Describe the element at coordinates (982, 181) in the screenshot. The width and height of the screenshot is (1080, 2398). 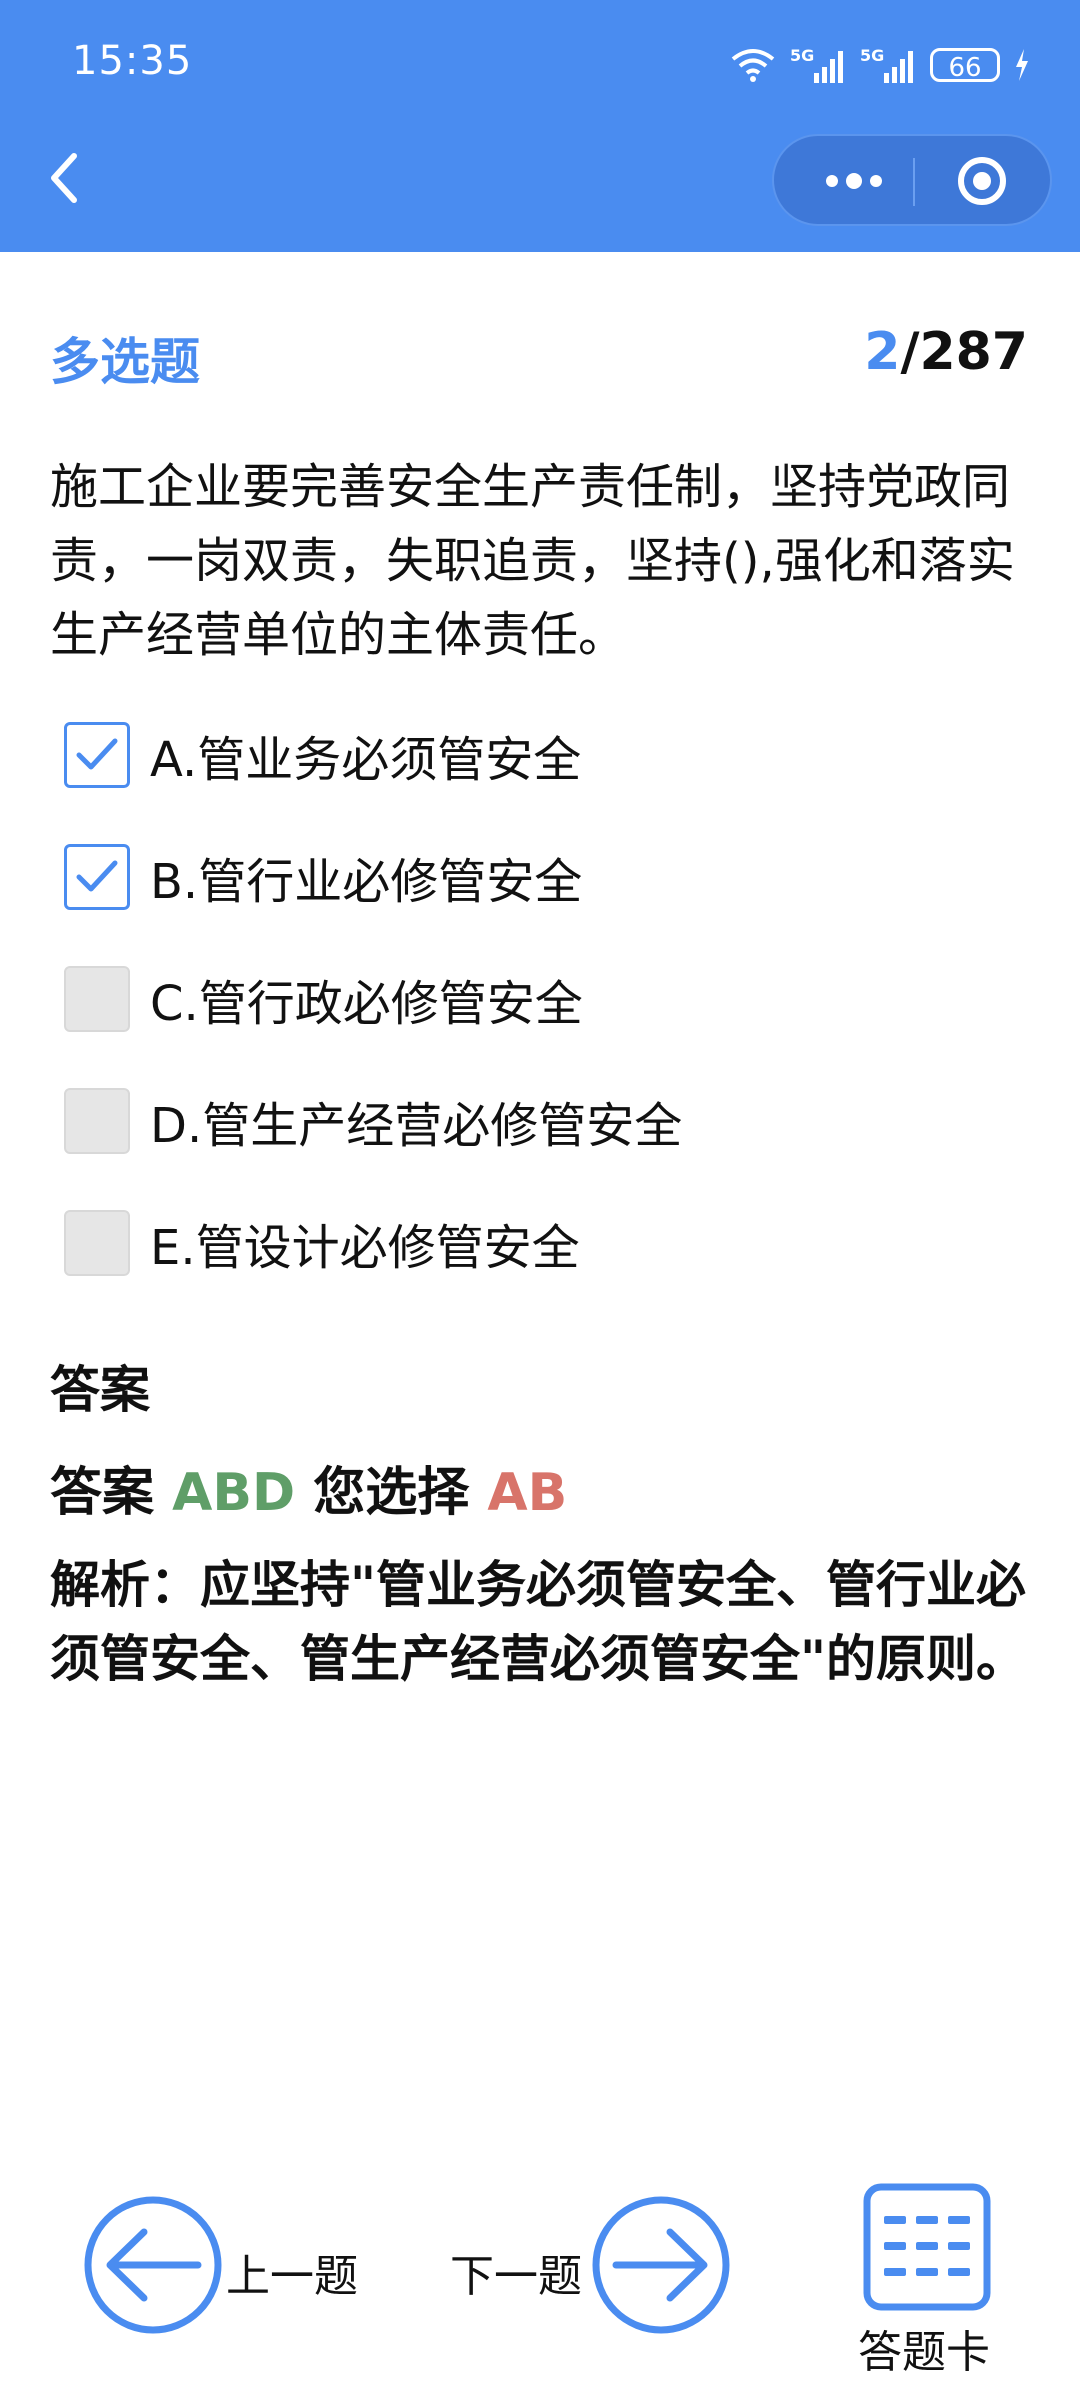
I see `target-icon` at that location.